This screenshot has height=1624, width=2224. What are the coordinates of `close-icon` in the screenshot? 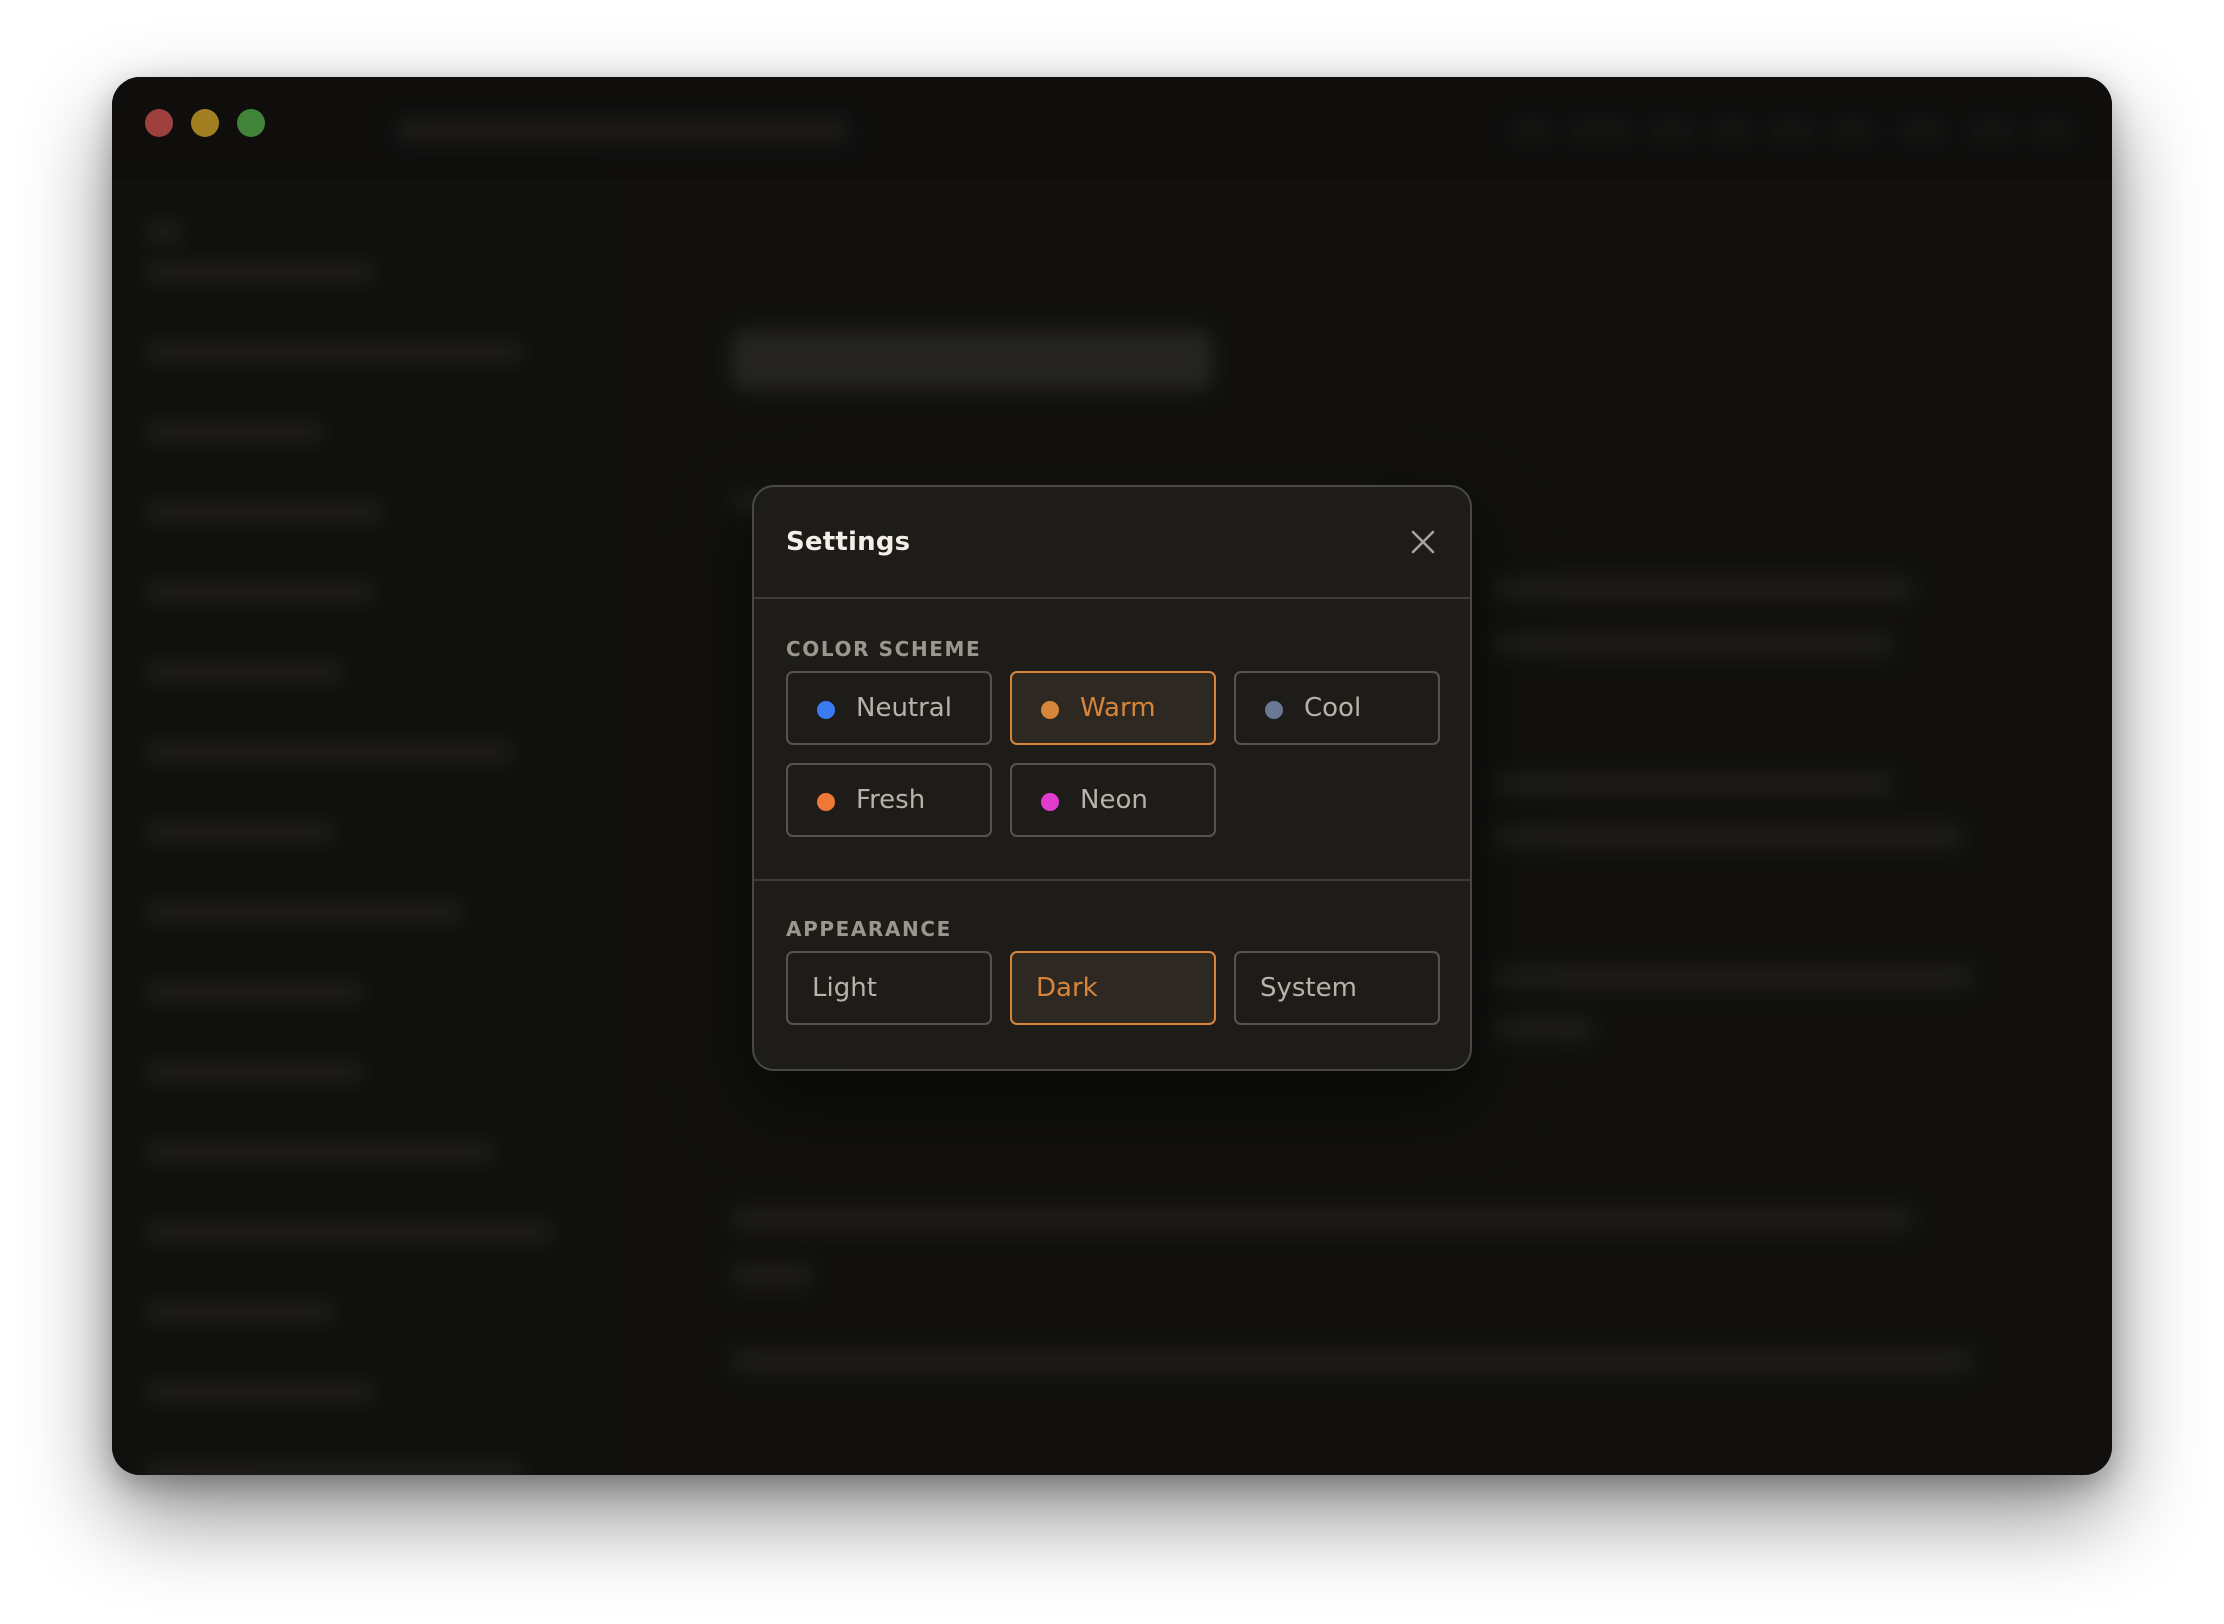 It's located at (1423, 542).